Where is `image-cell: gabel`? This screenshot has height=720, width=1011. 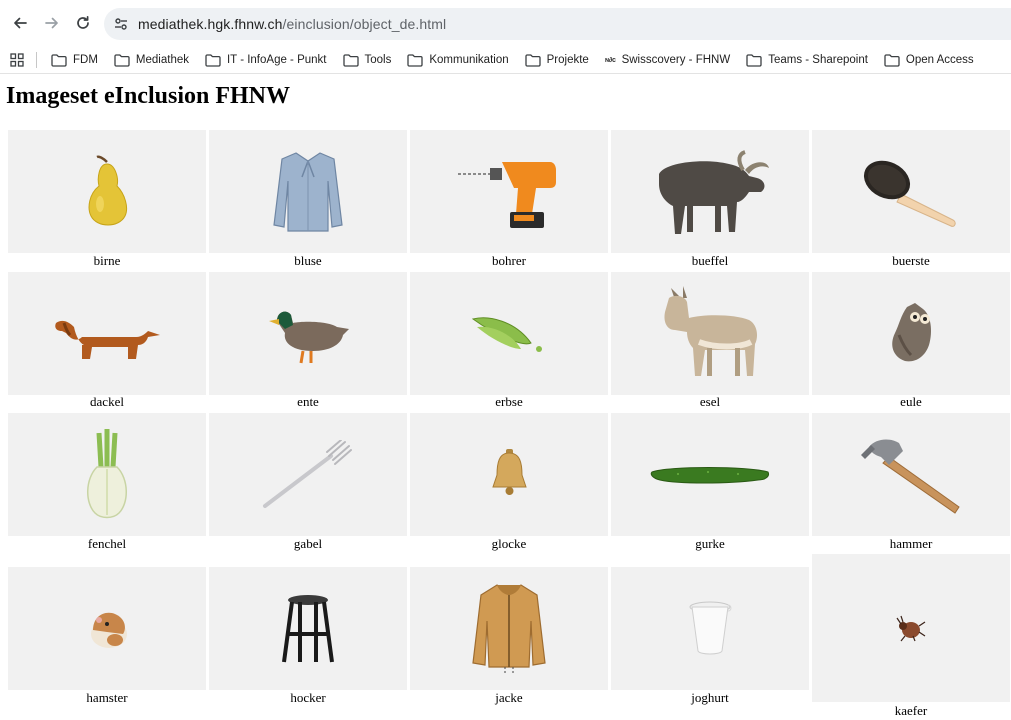
image-cell: gabel is located at coordinates (308, 482).